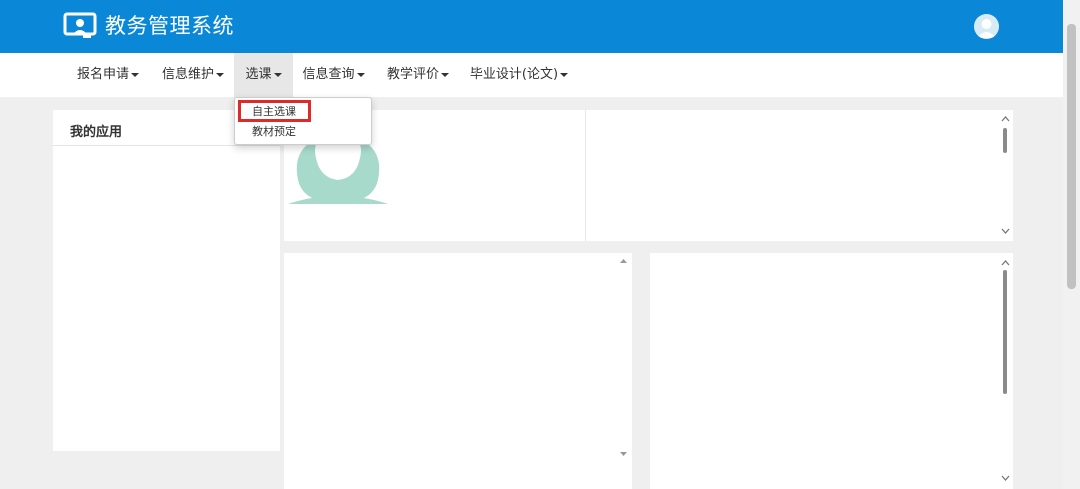  What do you see at coordinates (338, 174) in the screenshot?
I see `user-silhouette-icon` at bounding box center [338, 174].